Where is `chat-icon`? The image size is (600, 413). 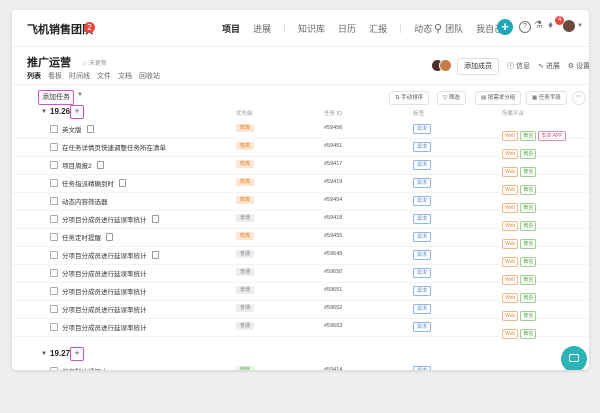
chat-icon is located at coordinates (574, 358).